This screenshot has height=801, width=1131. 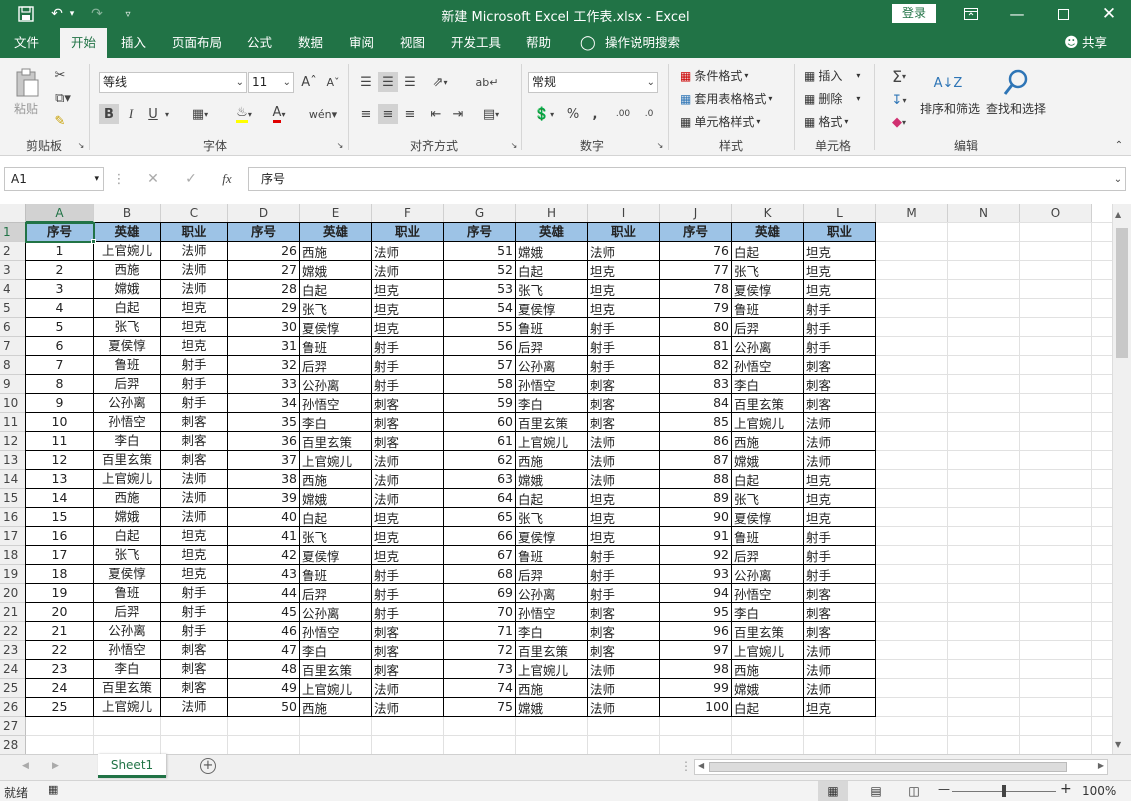 What do you see at coordinates (264, 441) in the screenshot?
I see `table-cell: 36` at bounding box center [264, 441].